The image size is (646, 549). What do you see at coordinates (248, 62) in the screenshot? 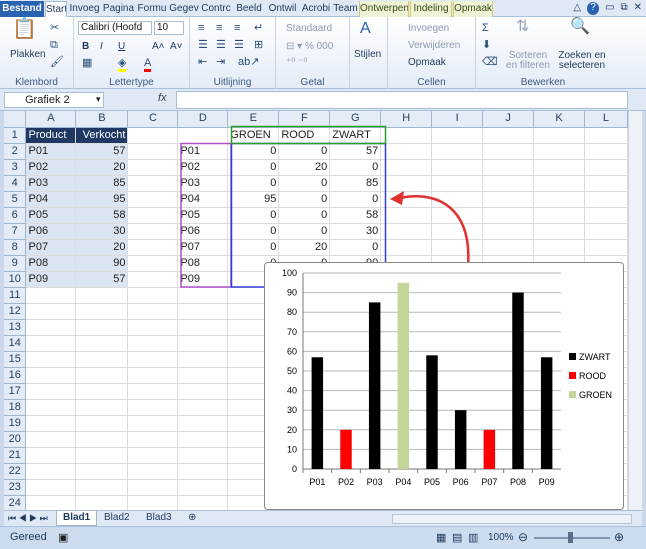
I see `orientation-icon: ab↗` at bounding box center [248, 62].